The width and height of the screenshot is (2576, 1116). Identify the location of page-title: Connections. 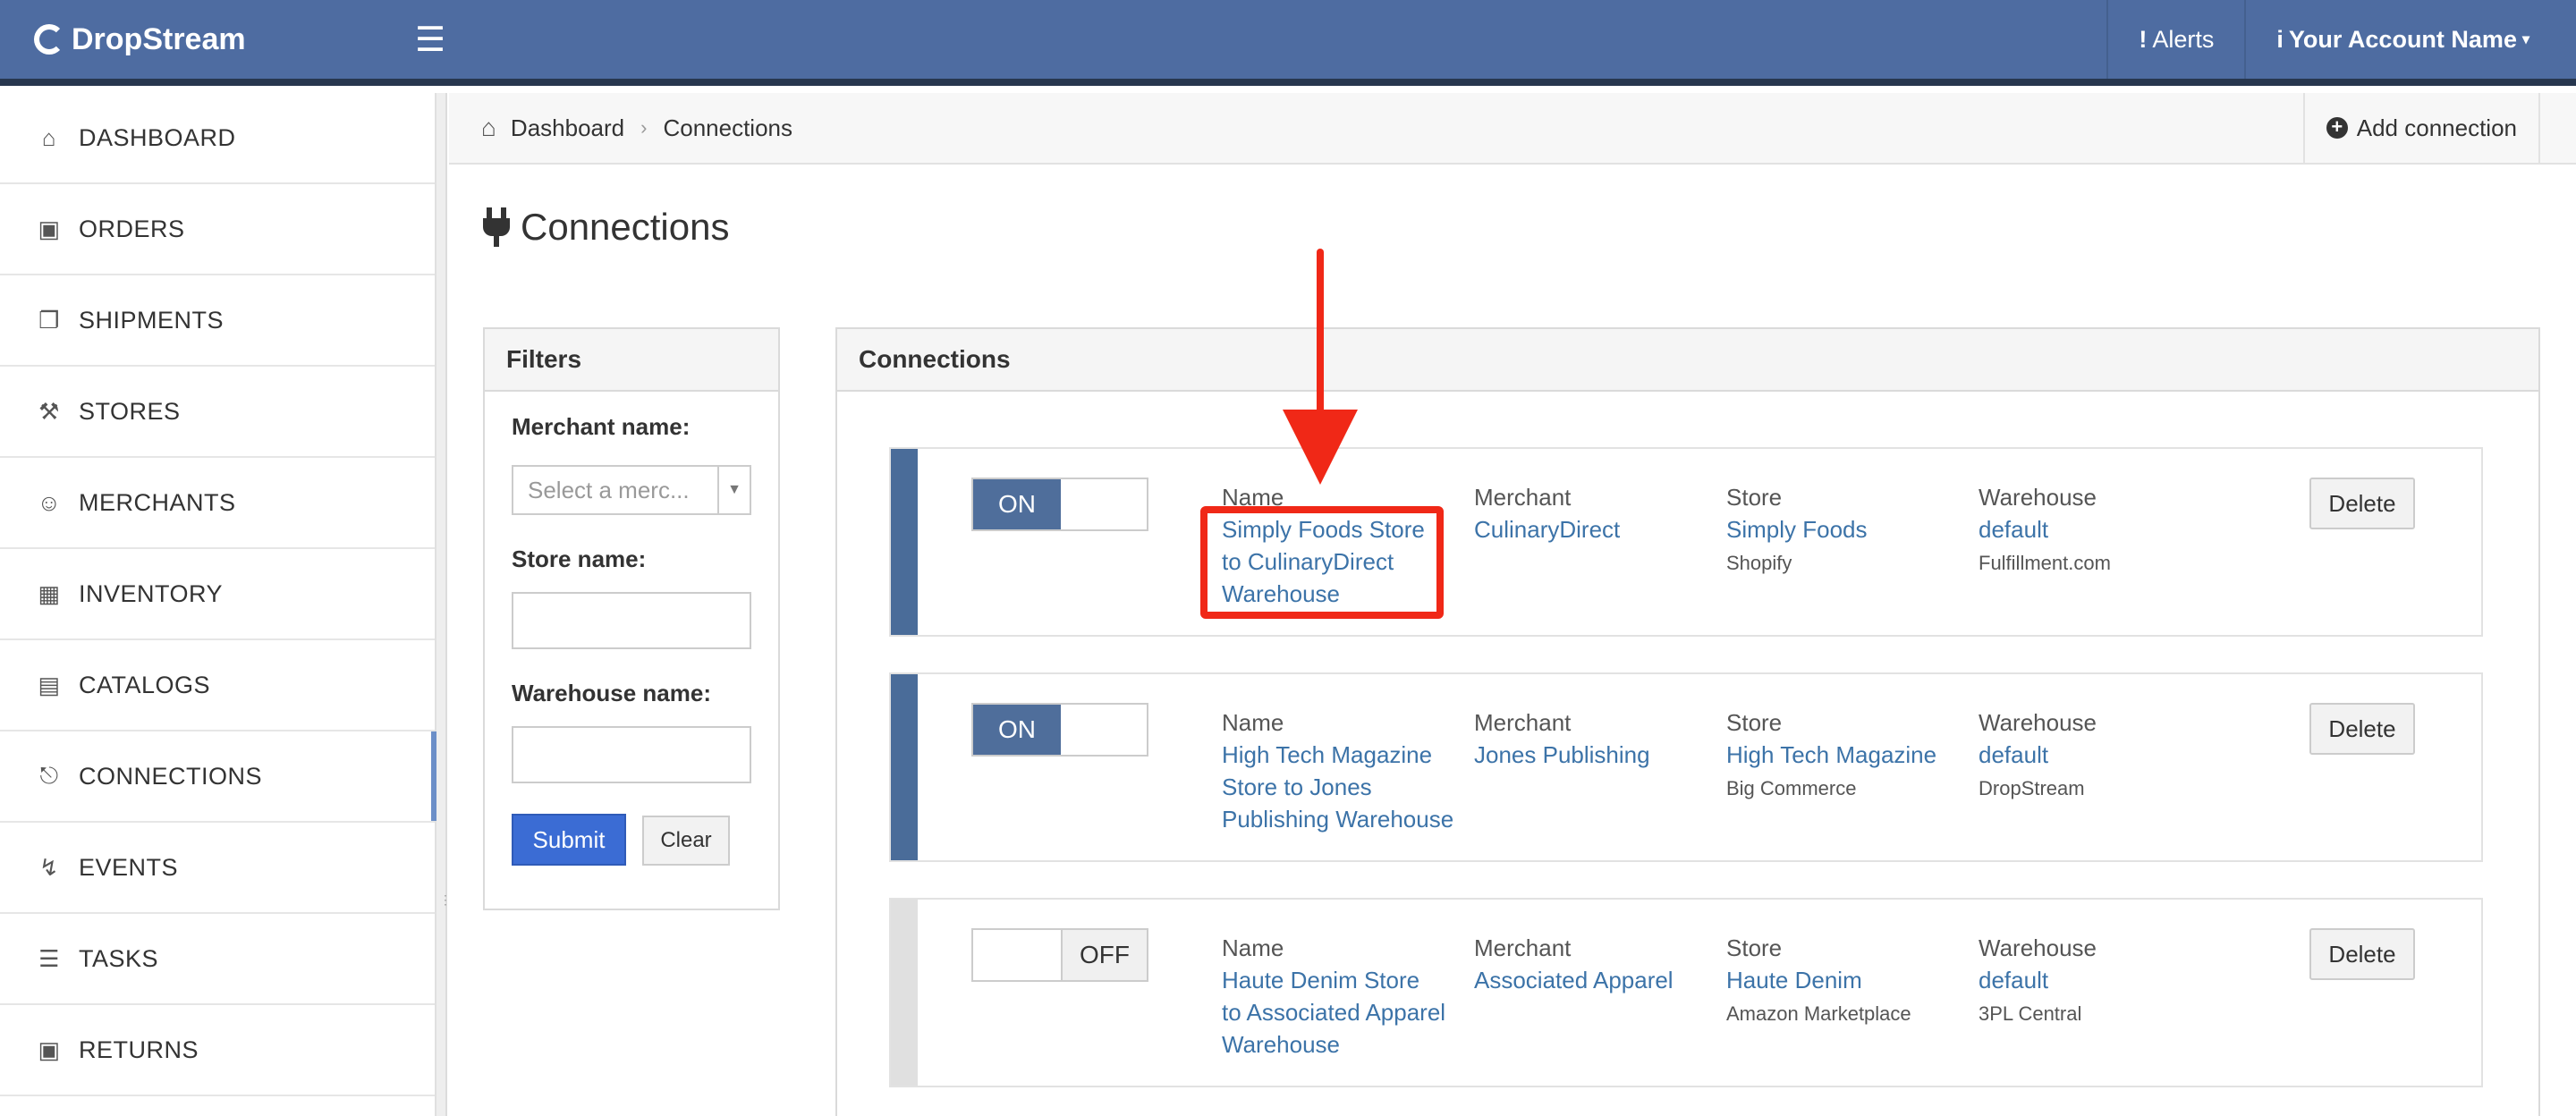
(606, 227).